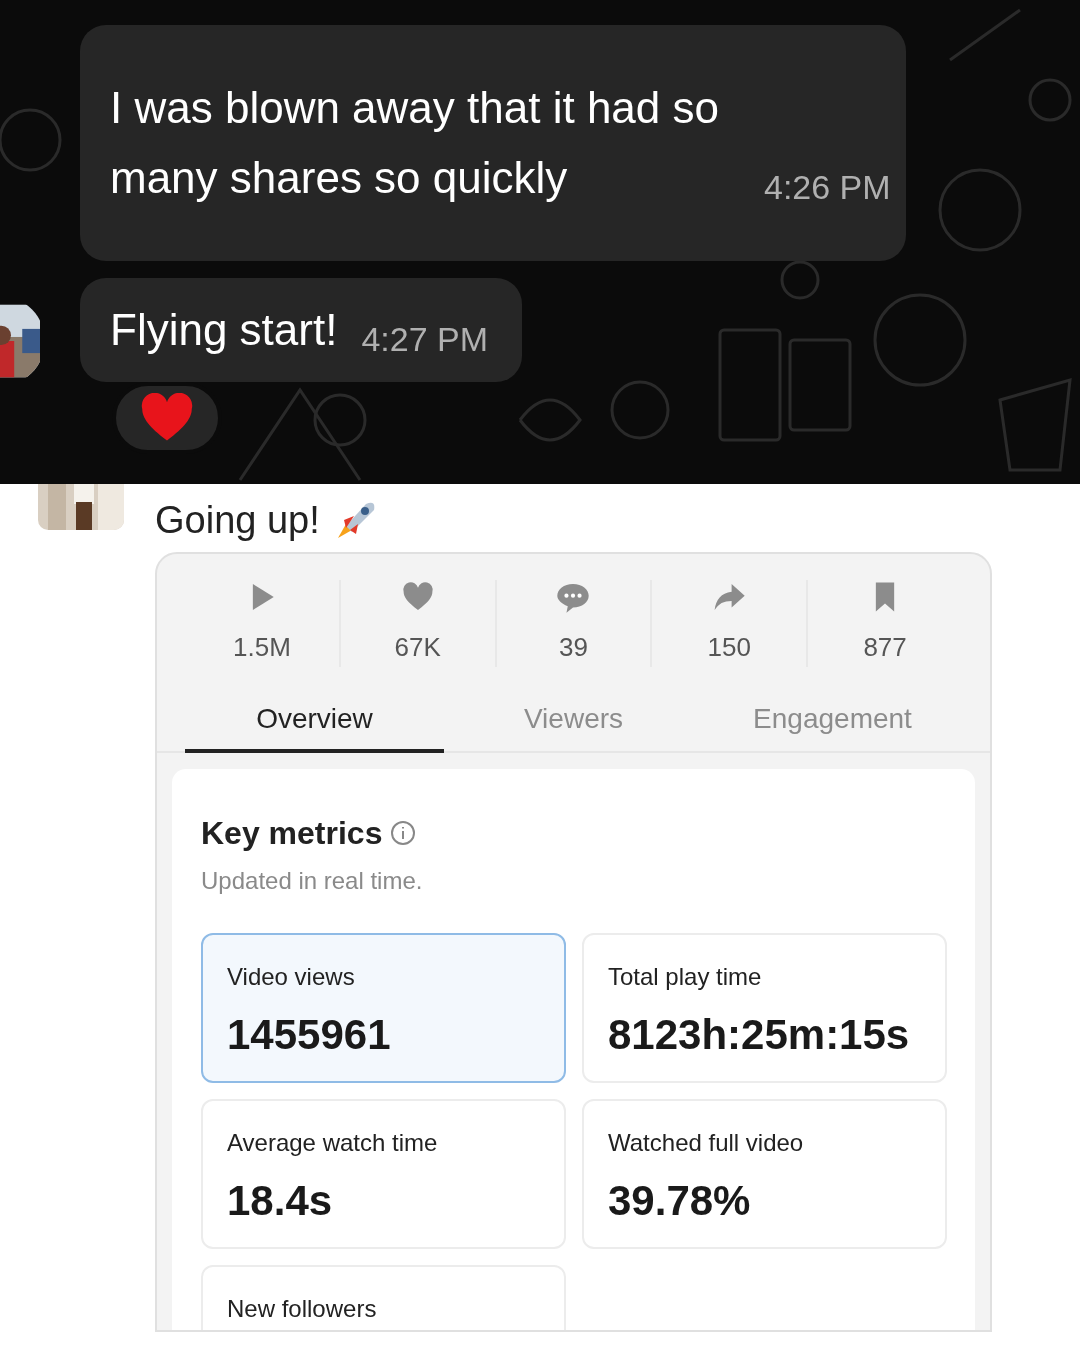 This screenshot has height=1350, width=1080. I want to click on metric-card: Video views 1455961, so click(383, 1008).